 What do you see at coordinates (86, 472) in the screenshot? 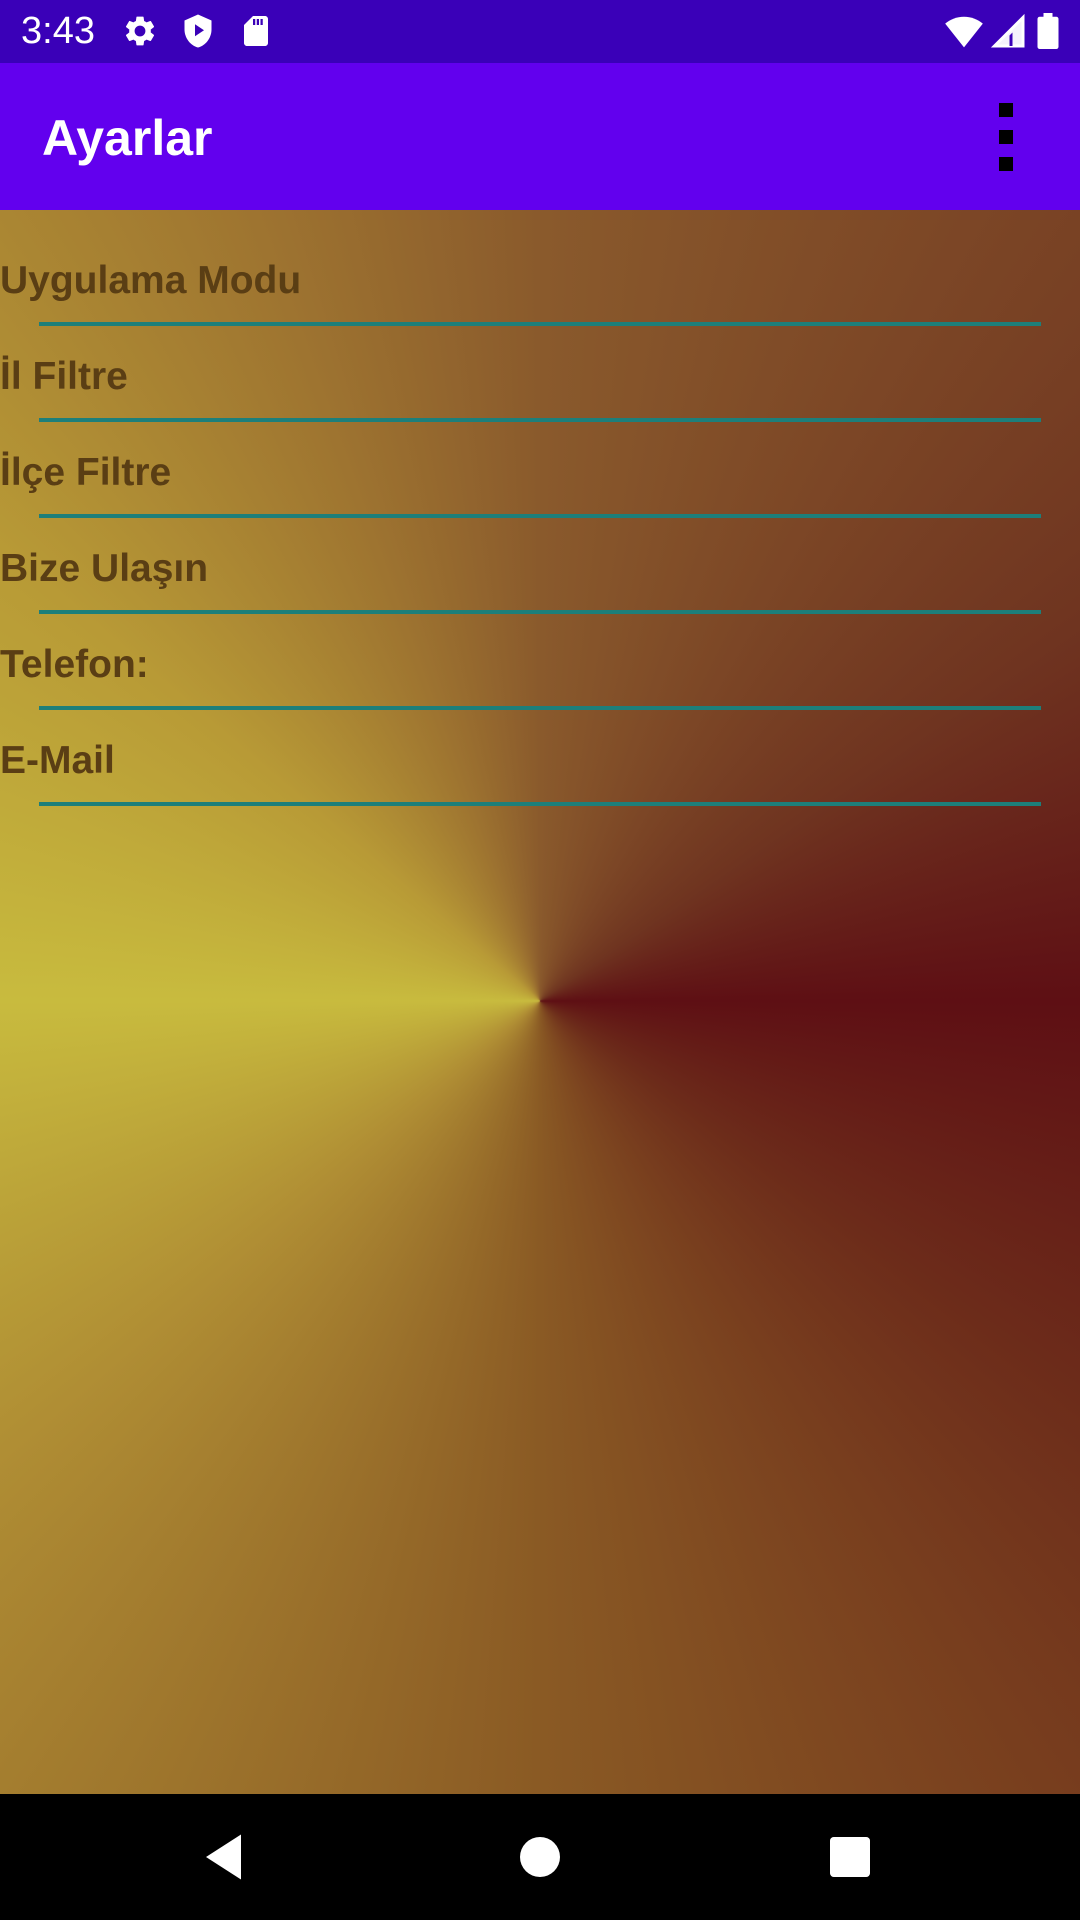
I see `setting-label: İlçe Filtre` at bounding box center [86, 472].